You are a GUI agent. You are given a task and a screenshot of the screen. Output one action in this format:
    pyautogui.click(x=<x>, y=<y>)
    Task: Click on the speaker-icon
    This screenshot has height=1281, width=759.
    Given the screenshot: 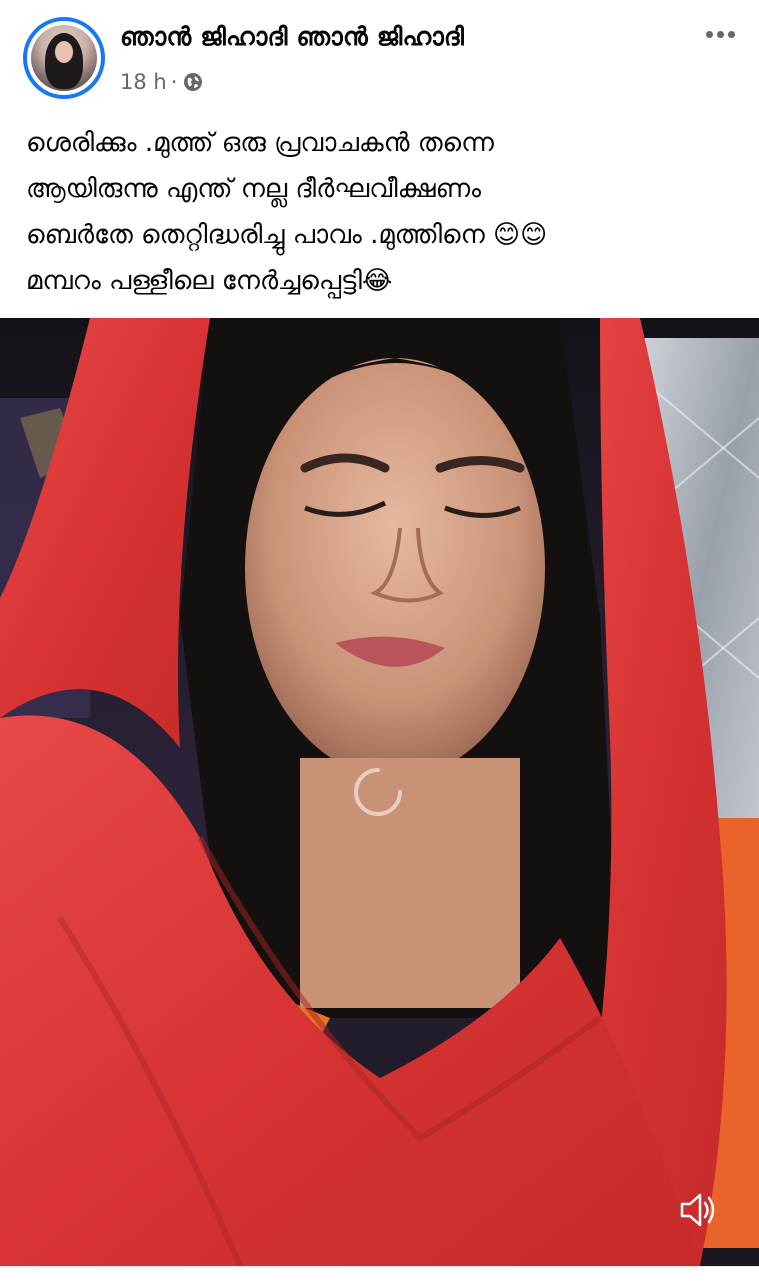 What is the action you would take?
    pyautogui.click(x=698, y=1210)
    